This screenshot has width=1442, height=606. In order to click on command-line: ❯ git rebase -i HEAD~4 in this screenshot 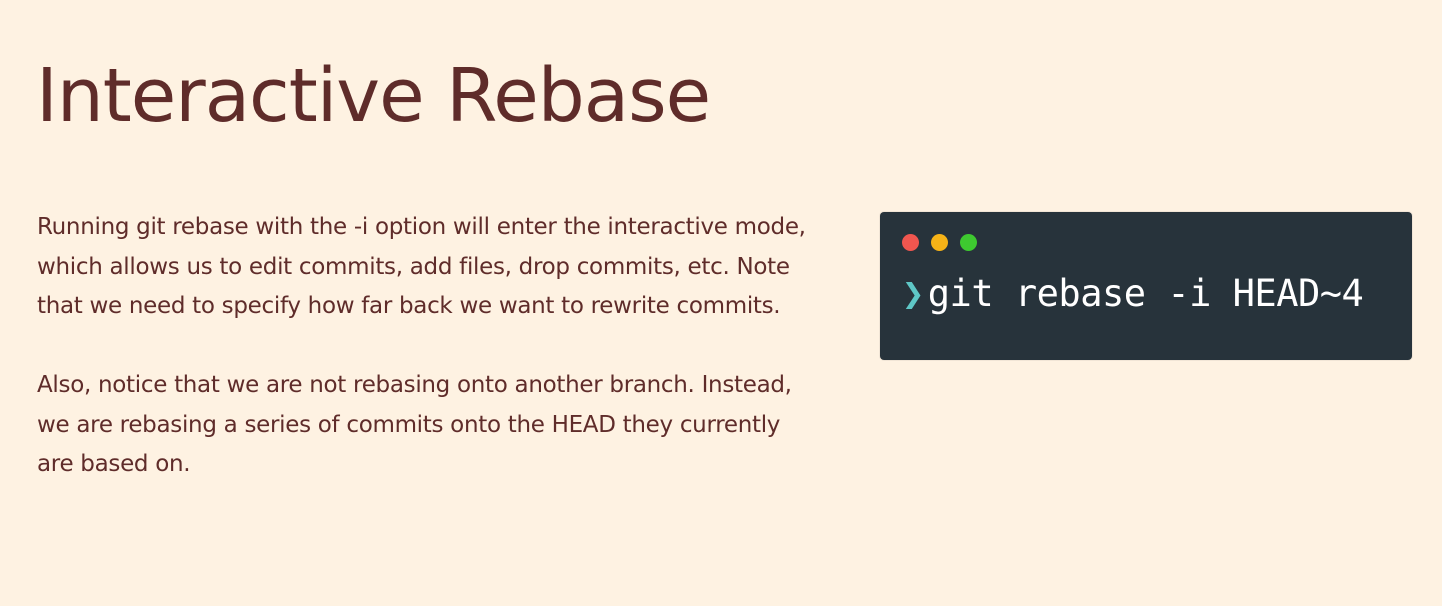, I will do `click(1133, 293)`.